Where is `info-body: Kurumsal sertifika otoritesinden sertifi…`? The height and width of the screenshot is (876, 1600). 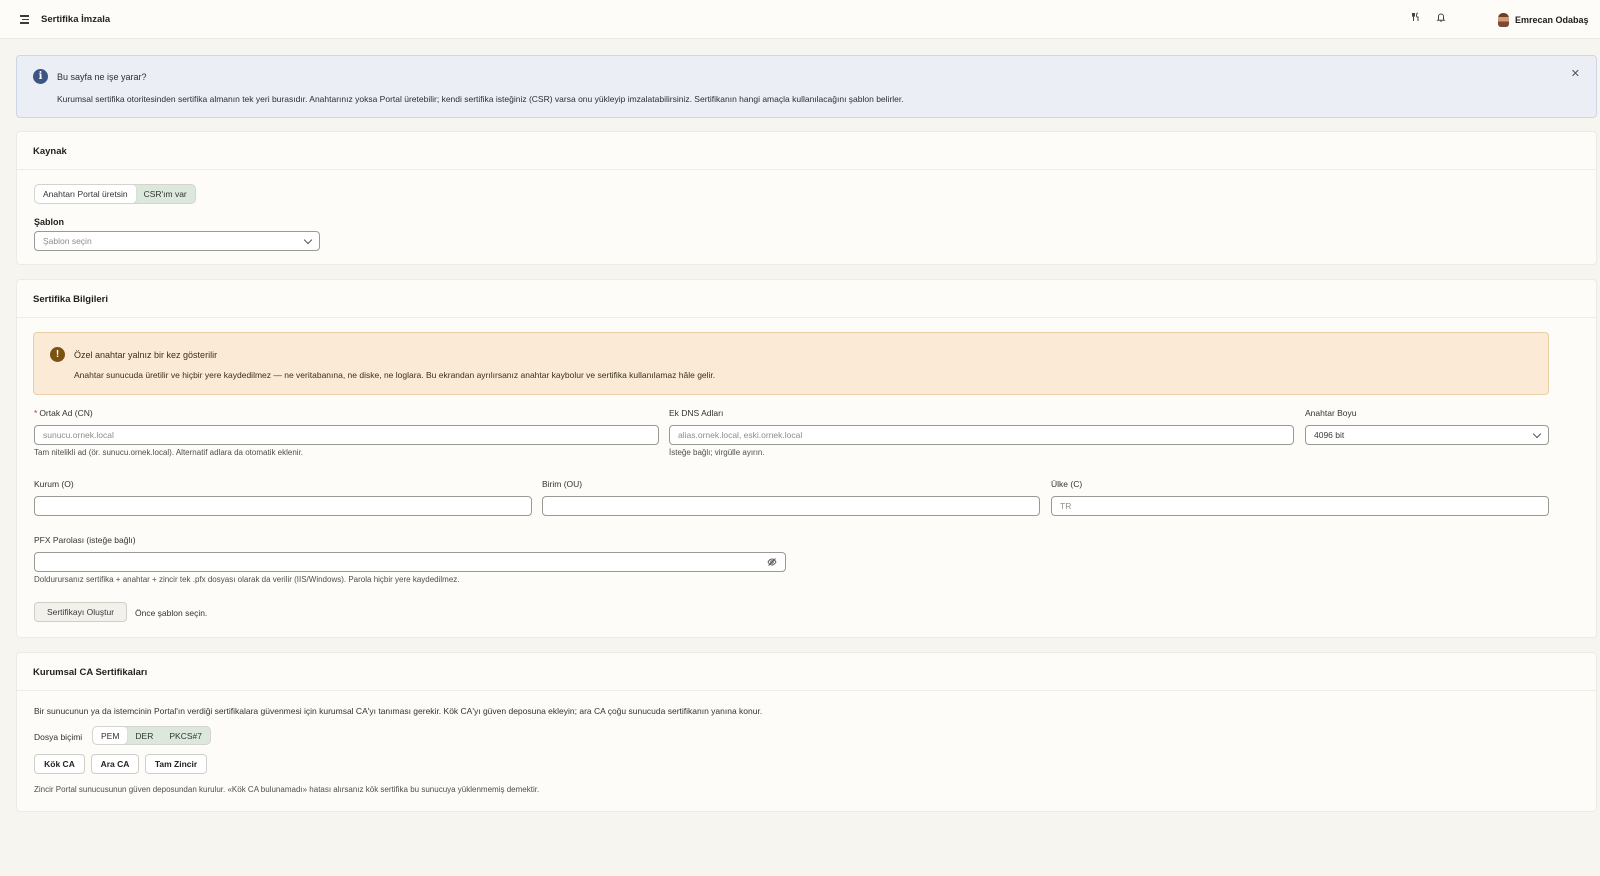
info-body: Kurumsal sertifika otoritesinden sertifi… is located at coordinates (480, 99).